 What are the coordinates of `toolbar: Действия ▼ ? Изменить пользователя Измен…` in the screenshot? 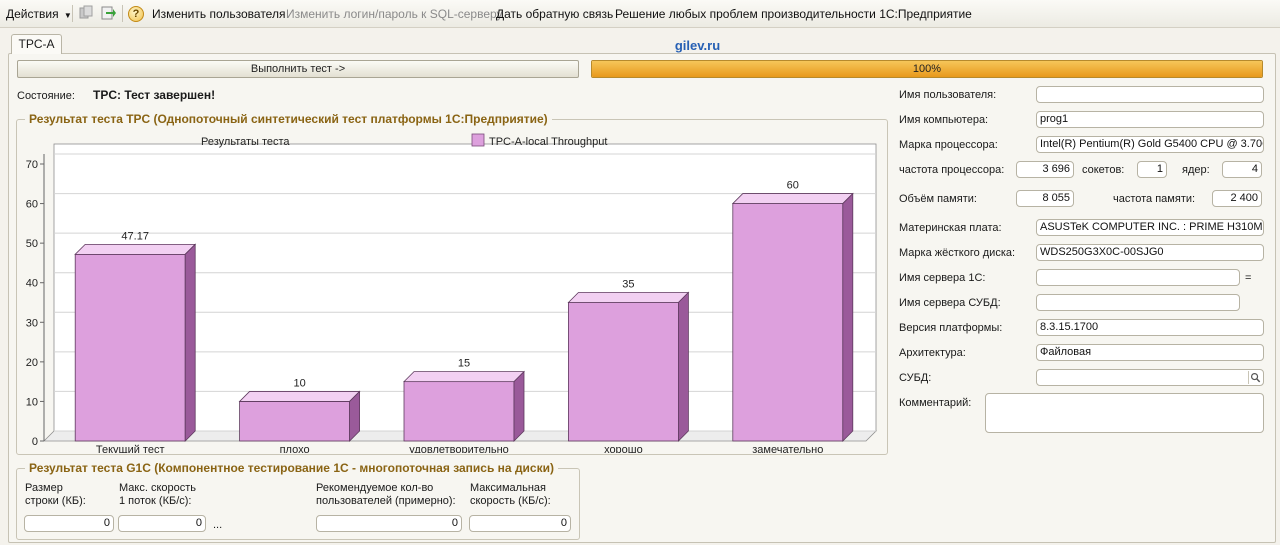 It's located at (640, 14).